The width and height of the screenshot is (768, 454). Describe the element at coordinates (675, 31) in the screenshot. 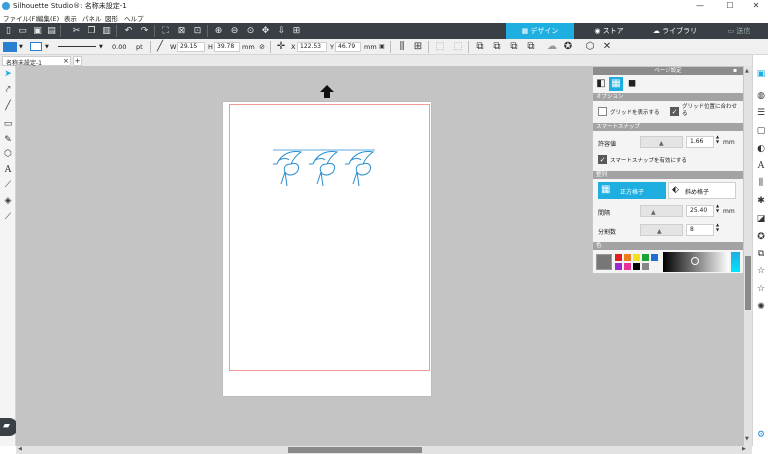

I see `tab-library: ☁ ライブラリ` at that location.